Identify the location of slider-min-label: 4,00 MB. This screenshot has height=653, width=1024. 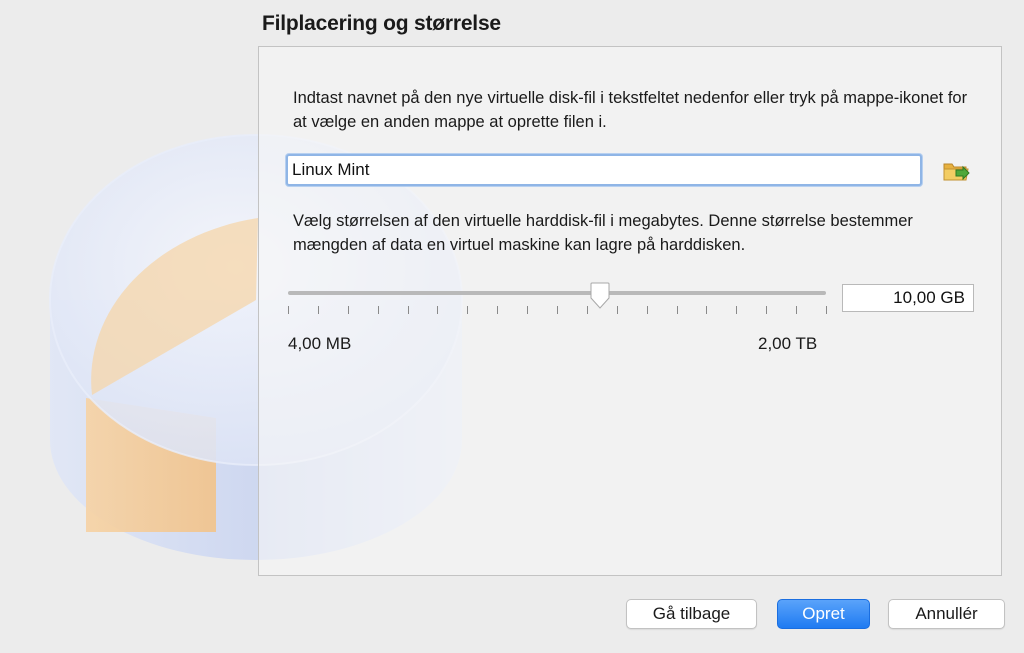
(320, 343).